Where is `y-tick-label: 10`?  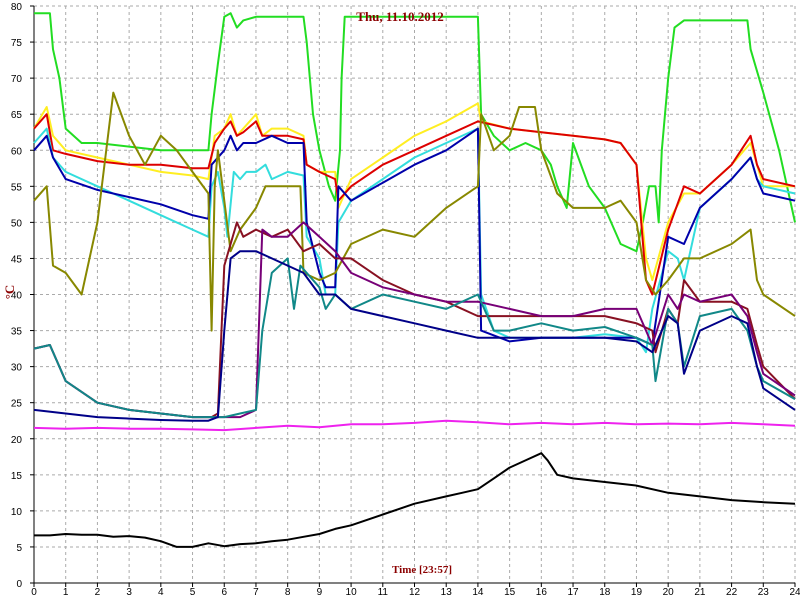
y-tick-label: 10 is located at coordinates (17, 512).